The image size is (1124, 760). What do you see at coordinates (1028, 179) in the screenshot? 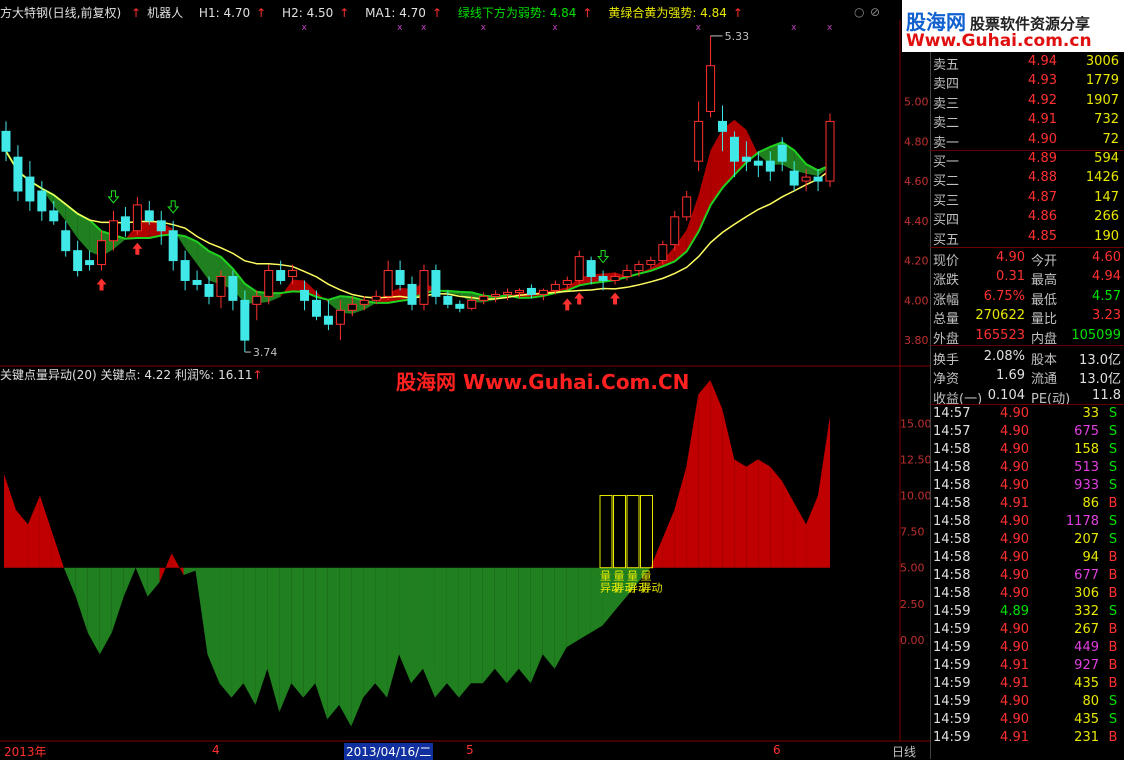
I see `order-book-row: 买二 4.88 1426` at bounding box center [1028, 179].